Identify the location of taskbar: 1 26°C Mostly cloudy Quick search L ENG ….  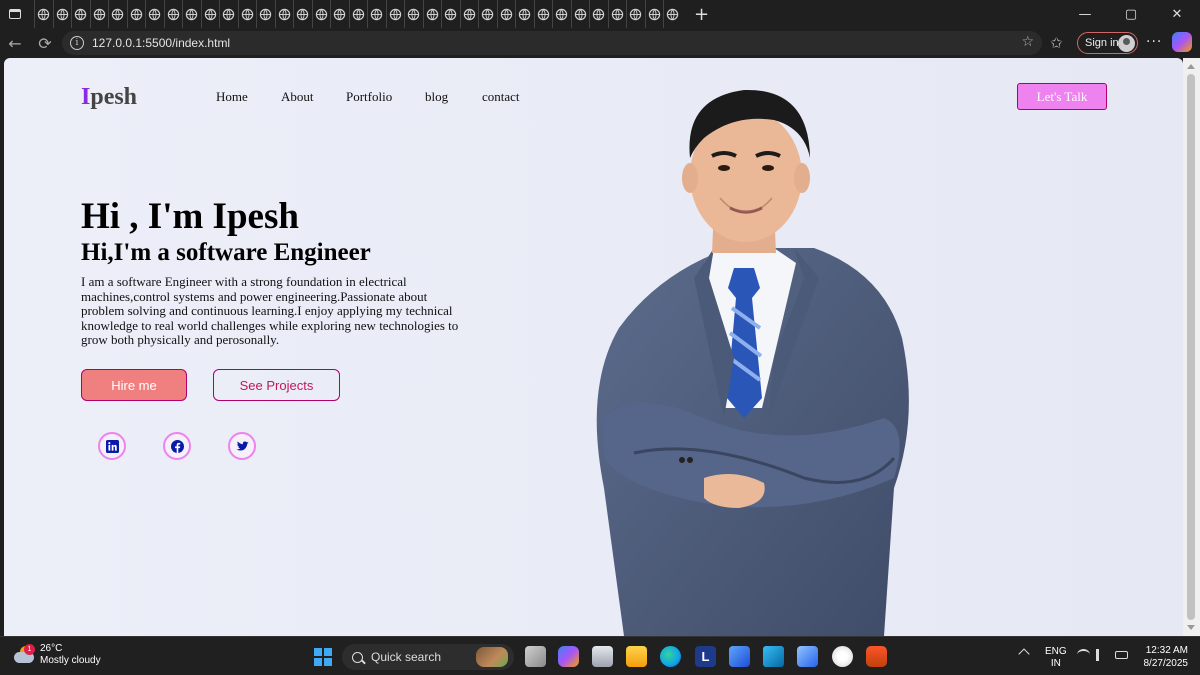
(600, 655).